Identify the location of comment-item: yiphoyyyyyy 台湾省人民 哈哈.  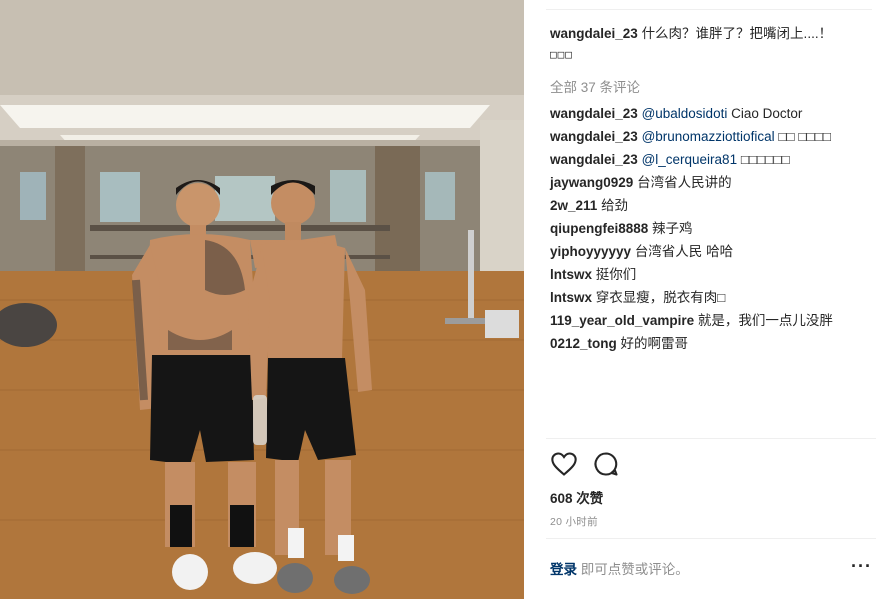
(700, 252).